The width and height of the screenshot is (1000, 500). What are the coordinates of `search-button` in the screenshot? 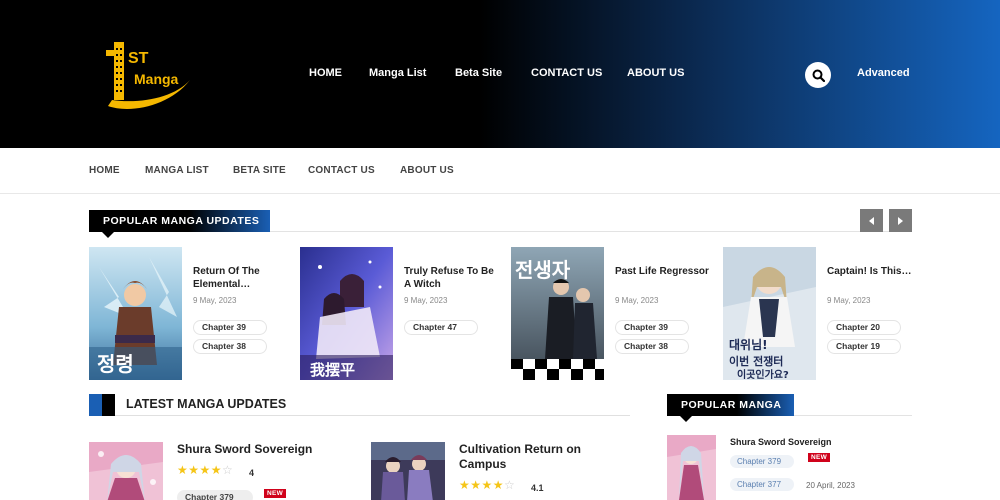 It's located at (818, 75).